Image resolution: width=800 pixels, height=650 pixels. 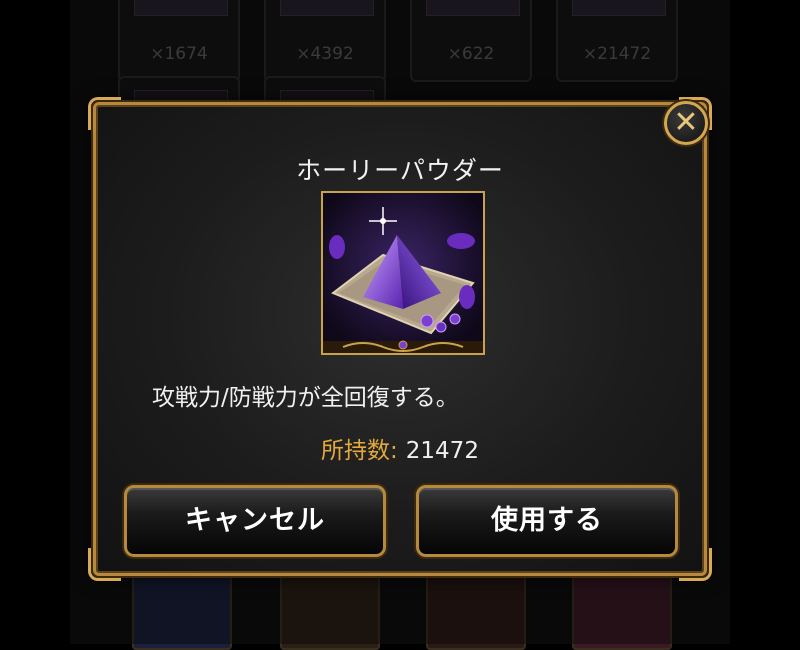 I want to click on dialog-title: ホーリーパウダー, so click(x=400, y=170).